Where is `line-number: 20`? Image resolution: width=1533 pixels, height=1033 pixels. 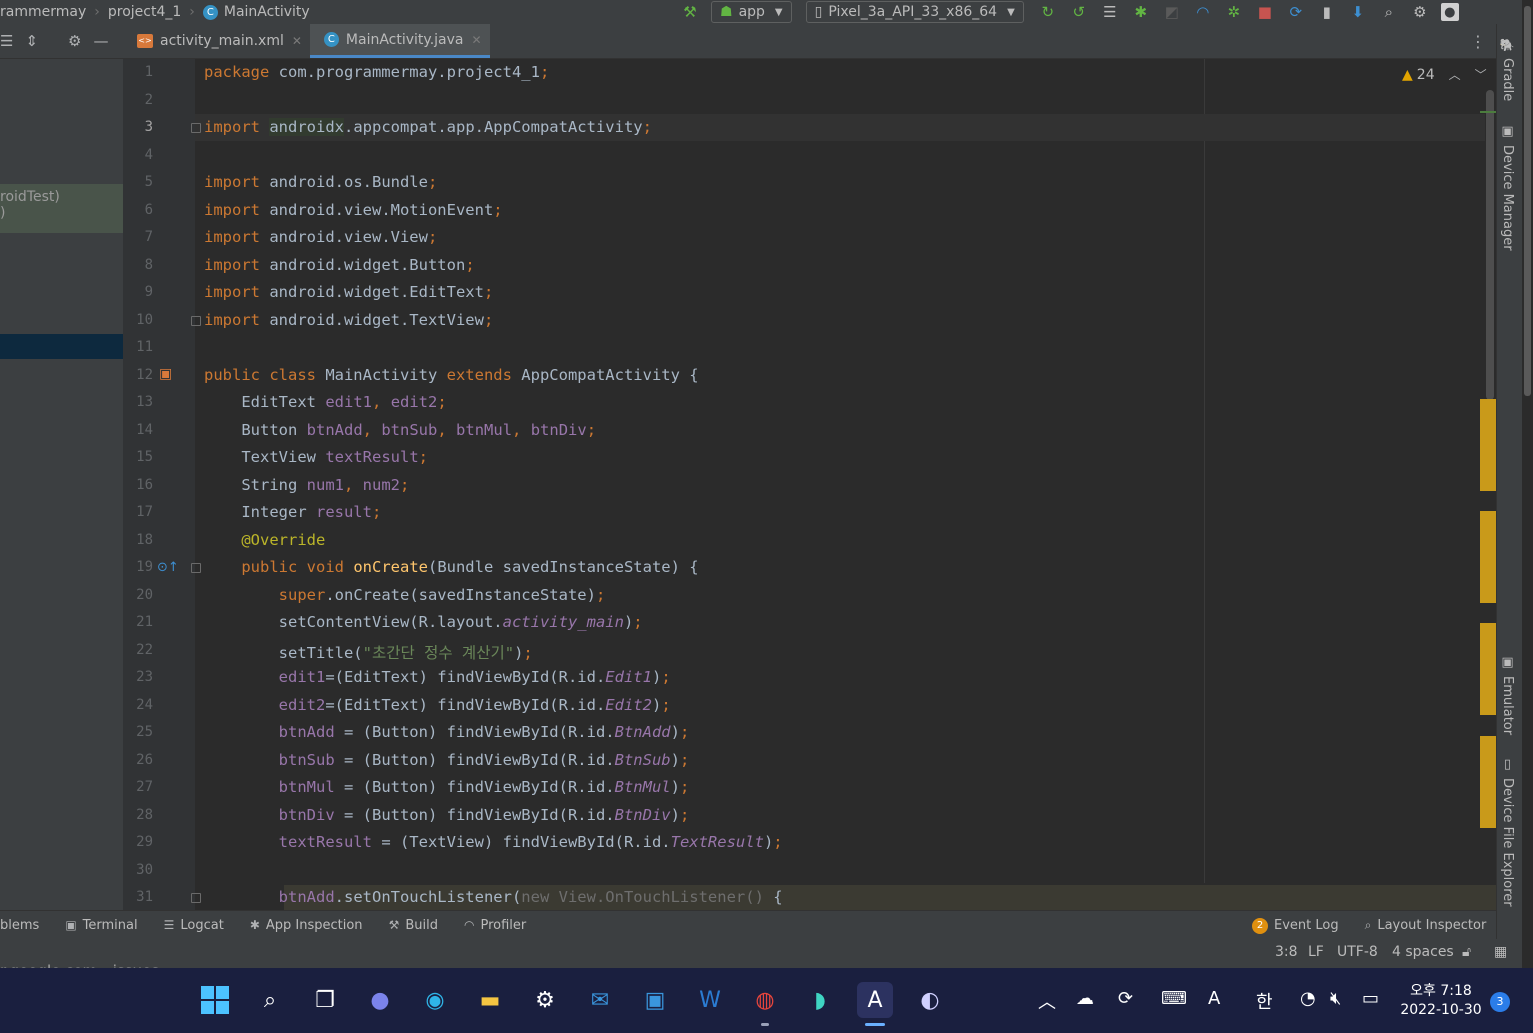 line-number: 20 is located at coordinates (138, 595).